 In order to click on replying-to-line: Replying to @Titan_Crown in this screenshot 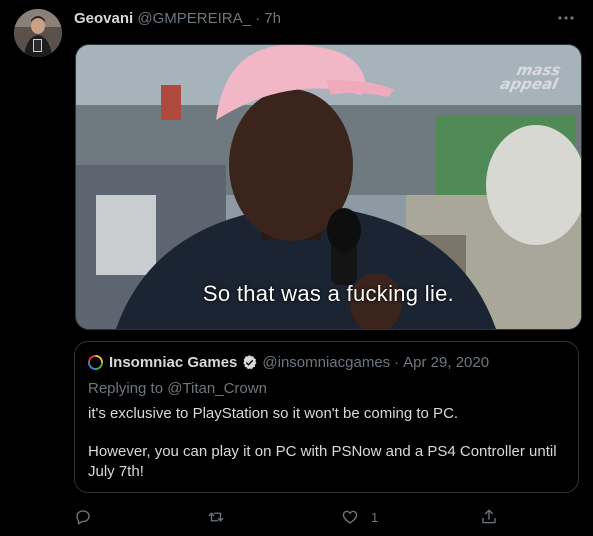, I will do `click(177, 388)`.